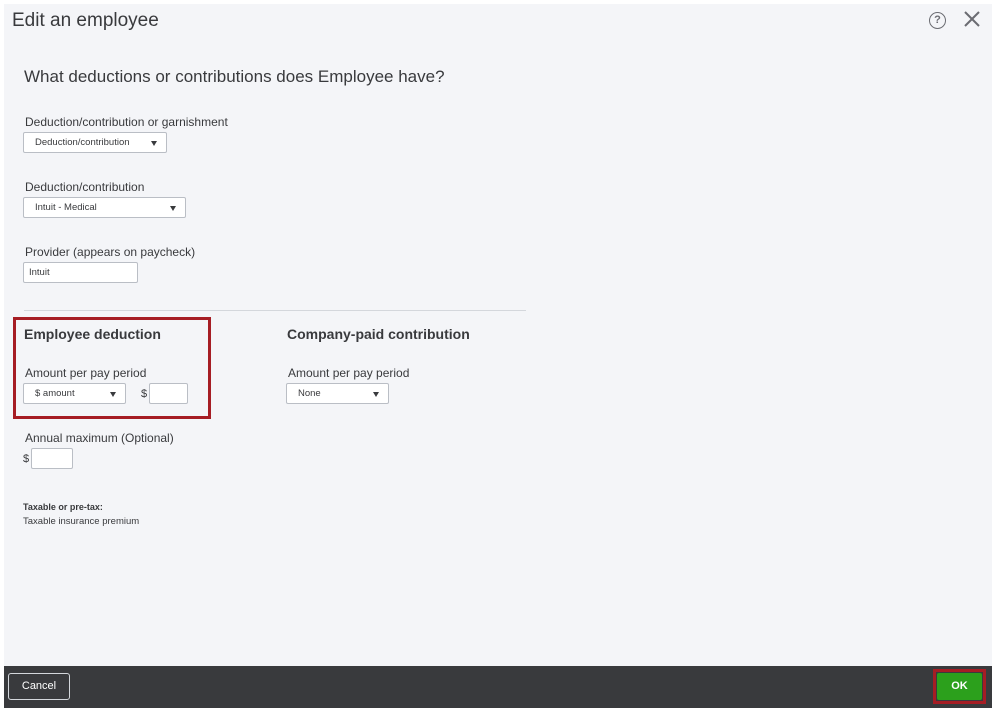 The height and width of the screenshot is (715, 999). Describe the element at coordinates (110, 252) in the screenshot. I see `provider-label: Provider (appears on paycheck)` at that location.